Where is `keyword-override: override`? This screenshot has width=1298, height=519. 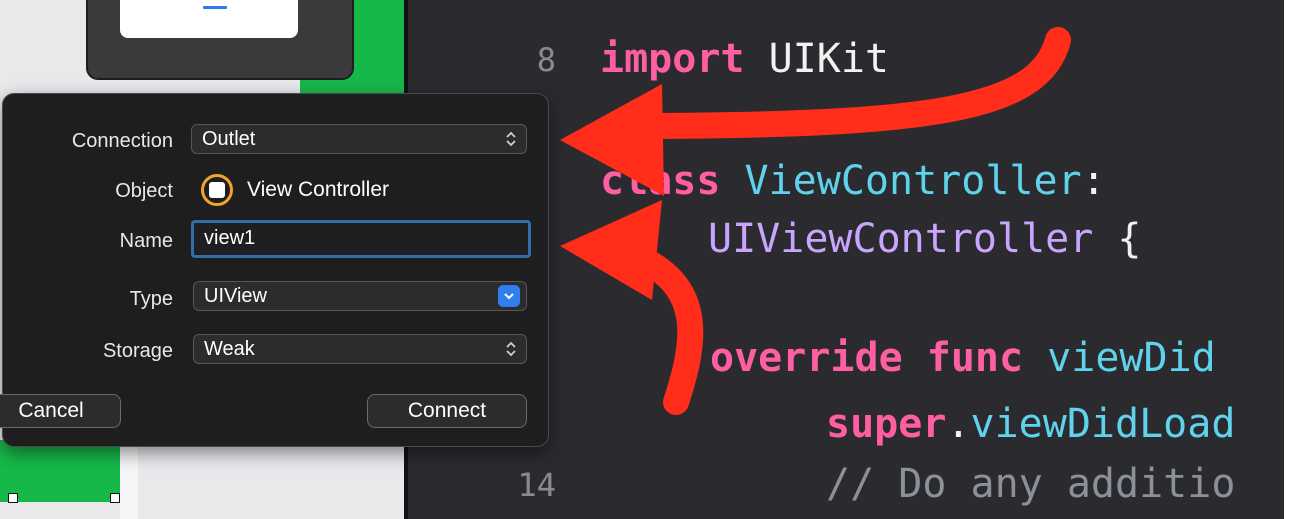
keyword-override: override is located at coordinates (806, 358).